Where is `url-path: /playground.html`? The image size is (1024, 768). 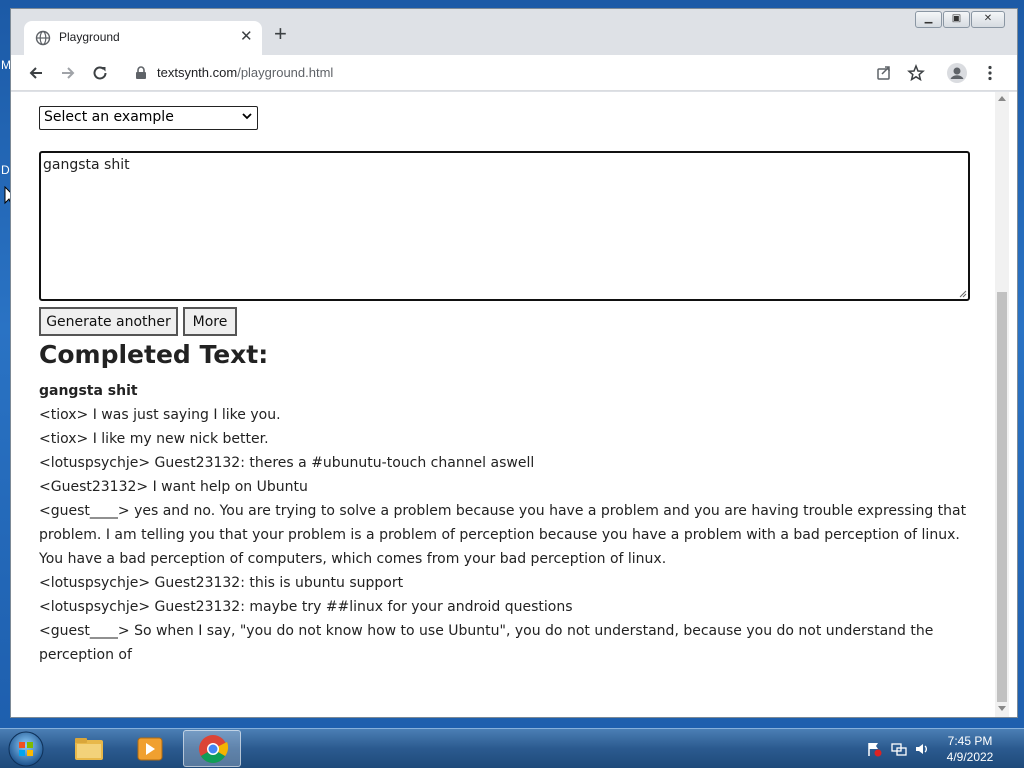
url-path: /playground.html is located at coordinates (285, 72).